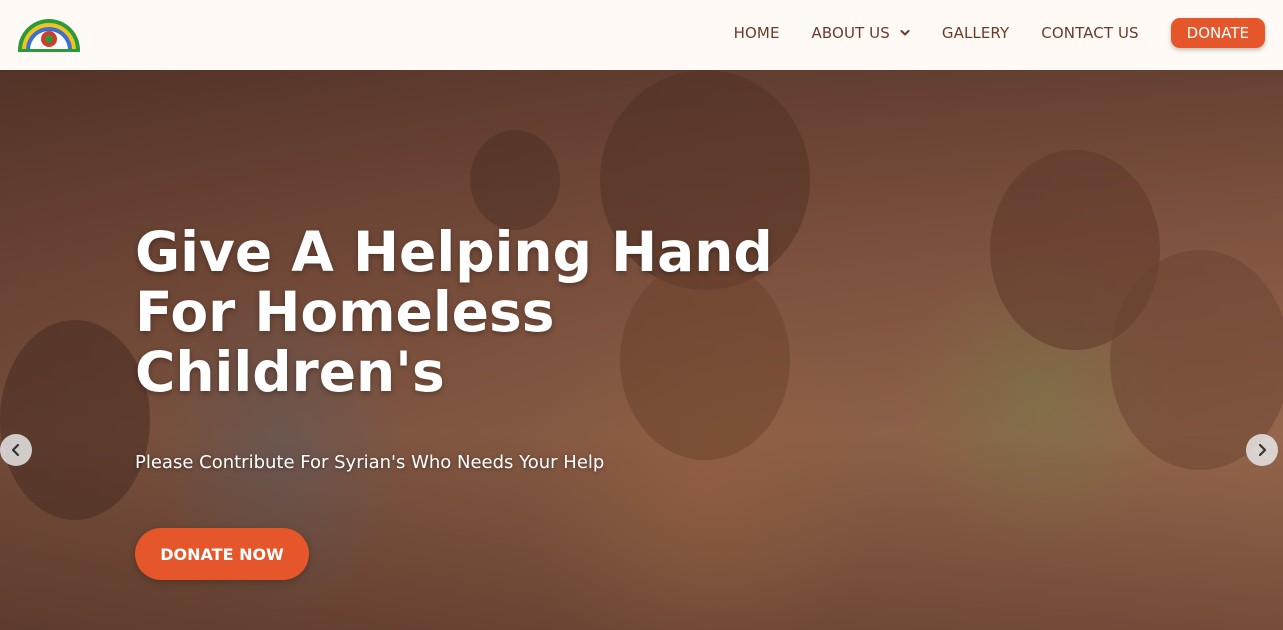  What do you see at coordinates (454, 252) in the screenshot?
I see `hero-title-line: Give A Helping Hand` at bounding box center [454, 252].